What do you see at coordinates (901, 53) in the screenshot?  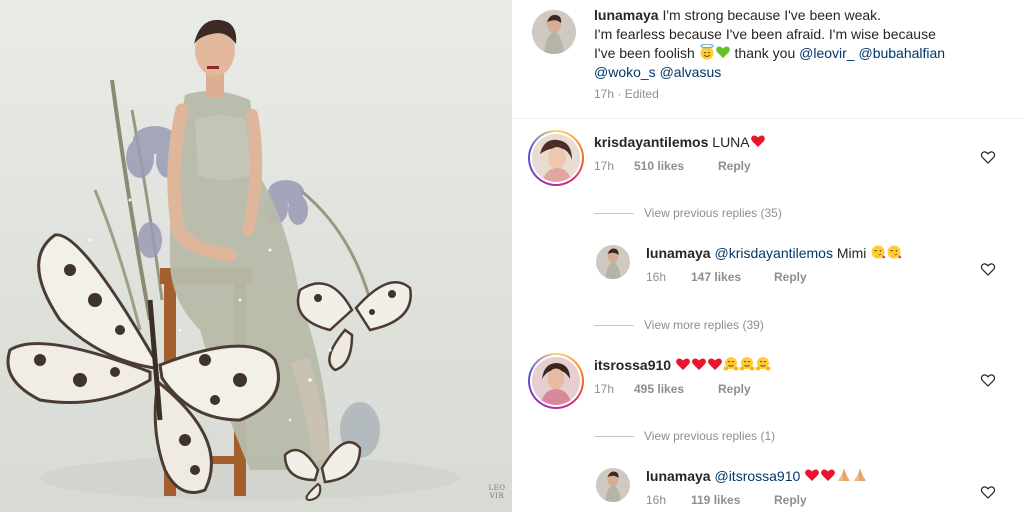 I see `mention-link: @bubahalfian` at bounding box center [901, 53].